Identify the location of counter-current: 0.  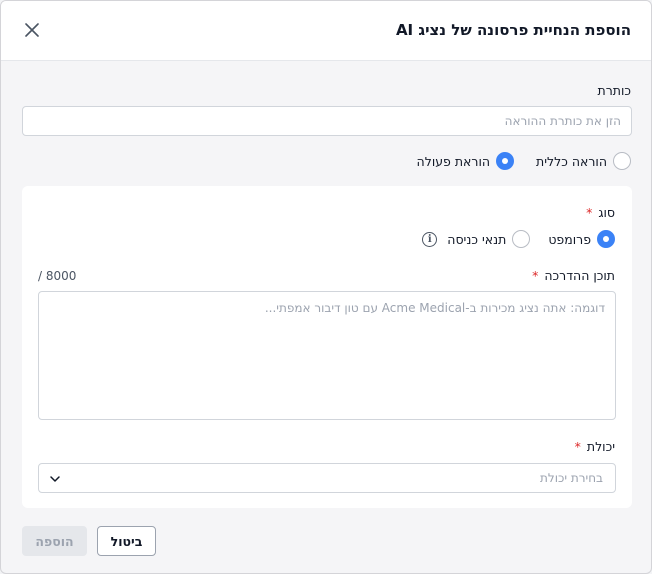
(72, 276).